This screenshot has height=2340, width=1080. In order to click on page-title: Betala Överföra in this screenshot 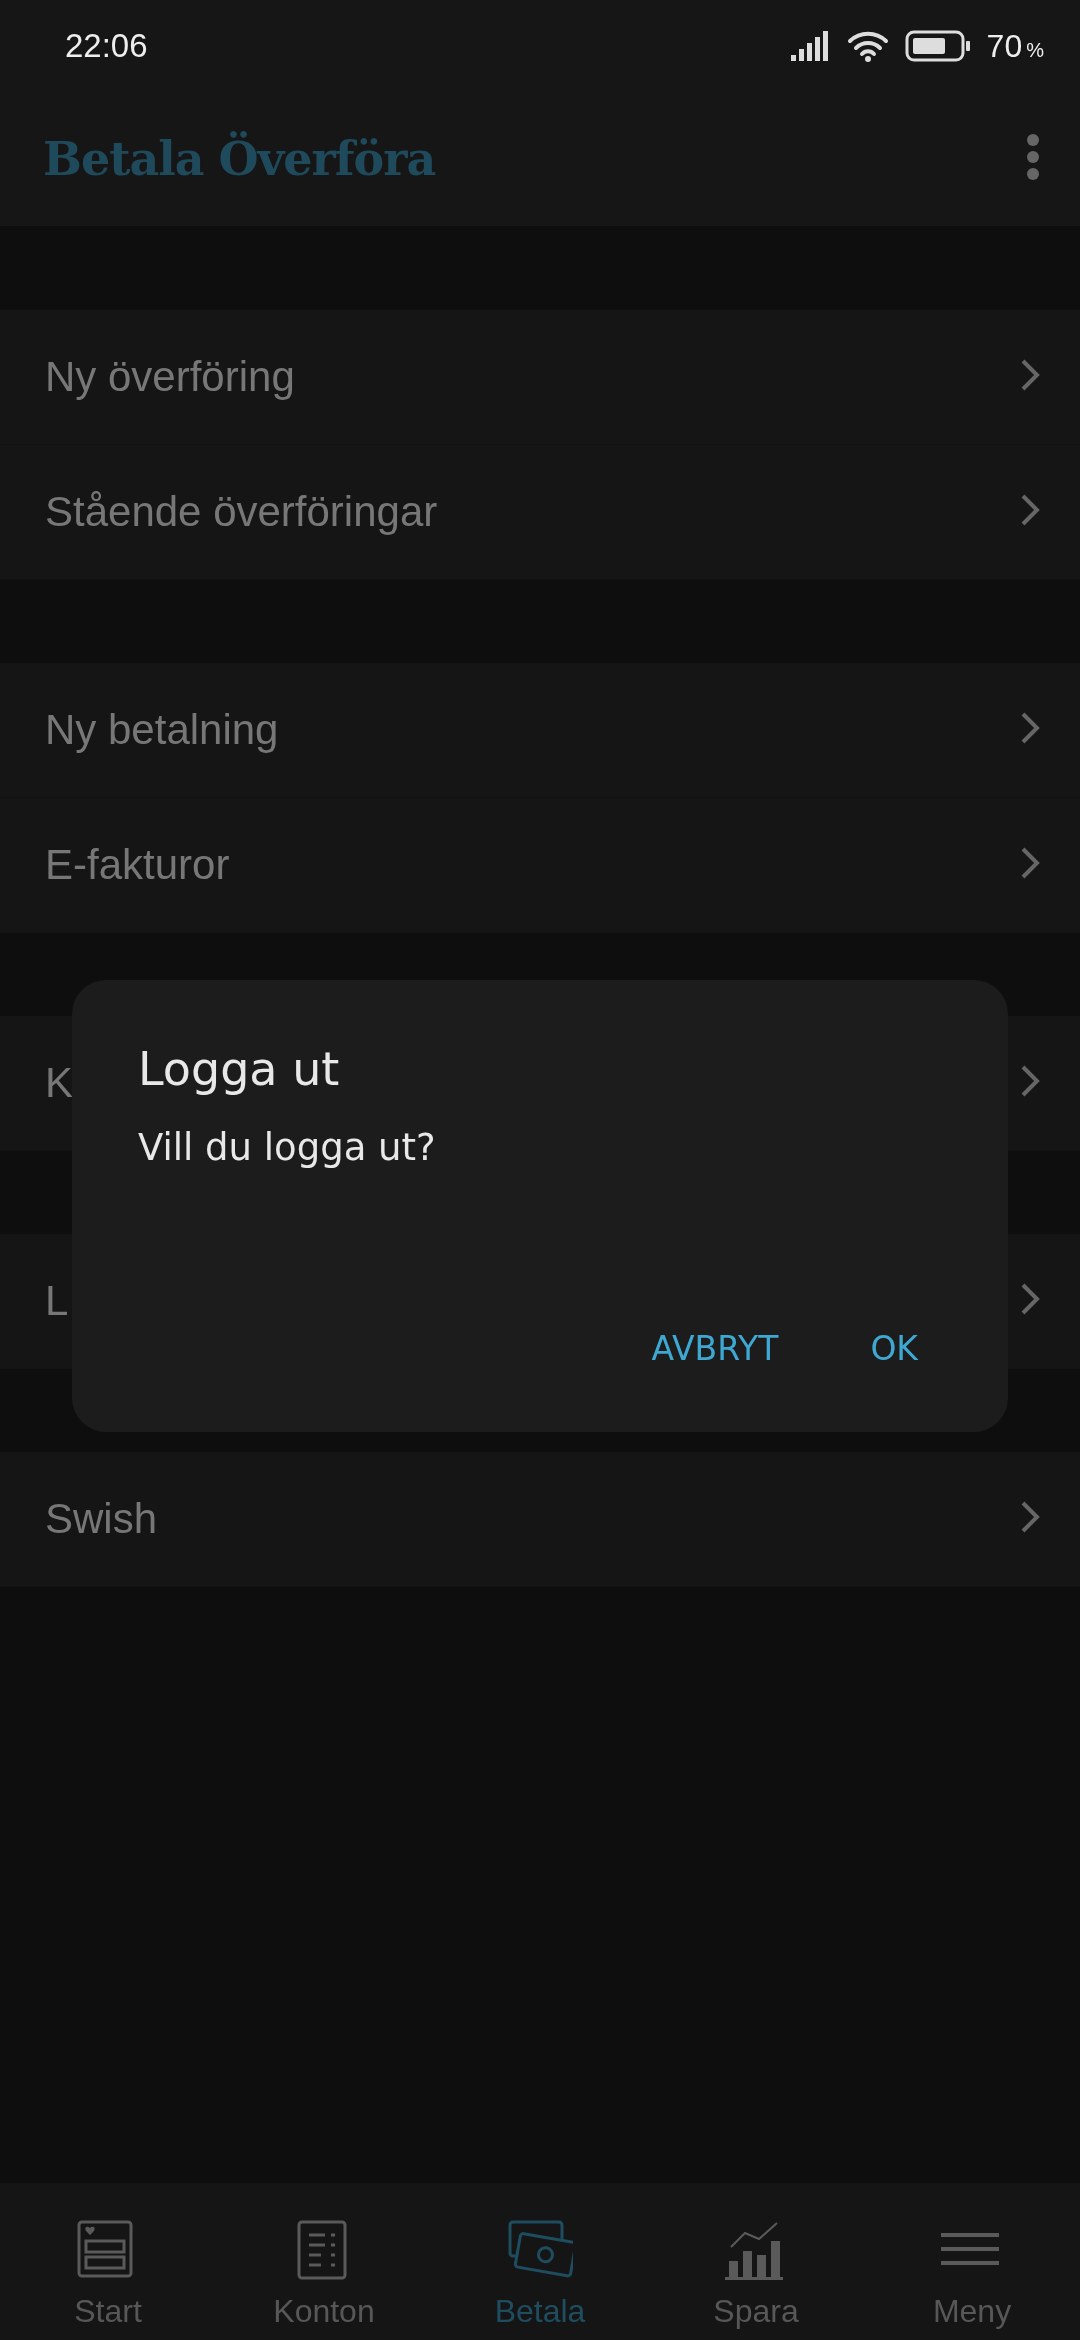, I will do `click(239, 159)`.